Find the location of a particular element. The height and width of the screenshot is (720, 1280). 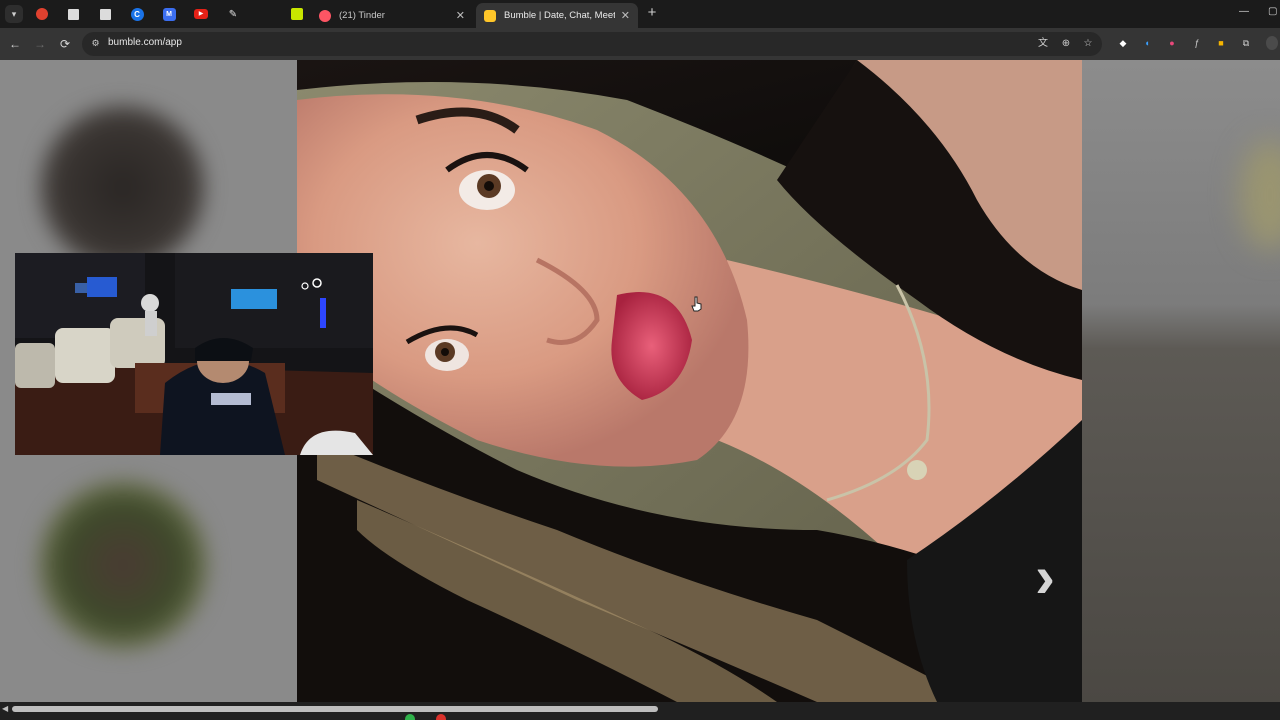

puzzle-icon: ⧉ is located at coordinates (1246, 43).